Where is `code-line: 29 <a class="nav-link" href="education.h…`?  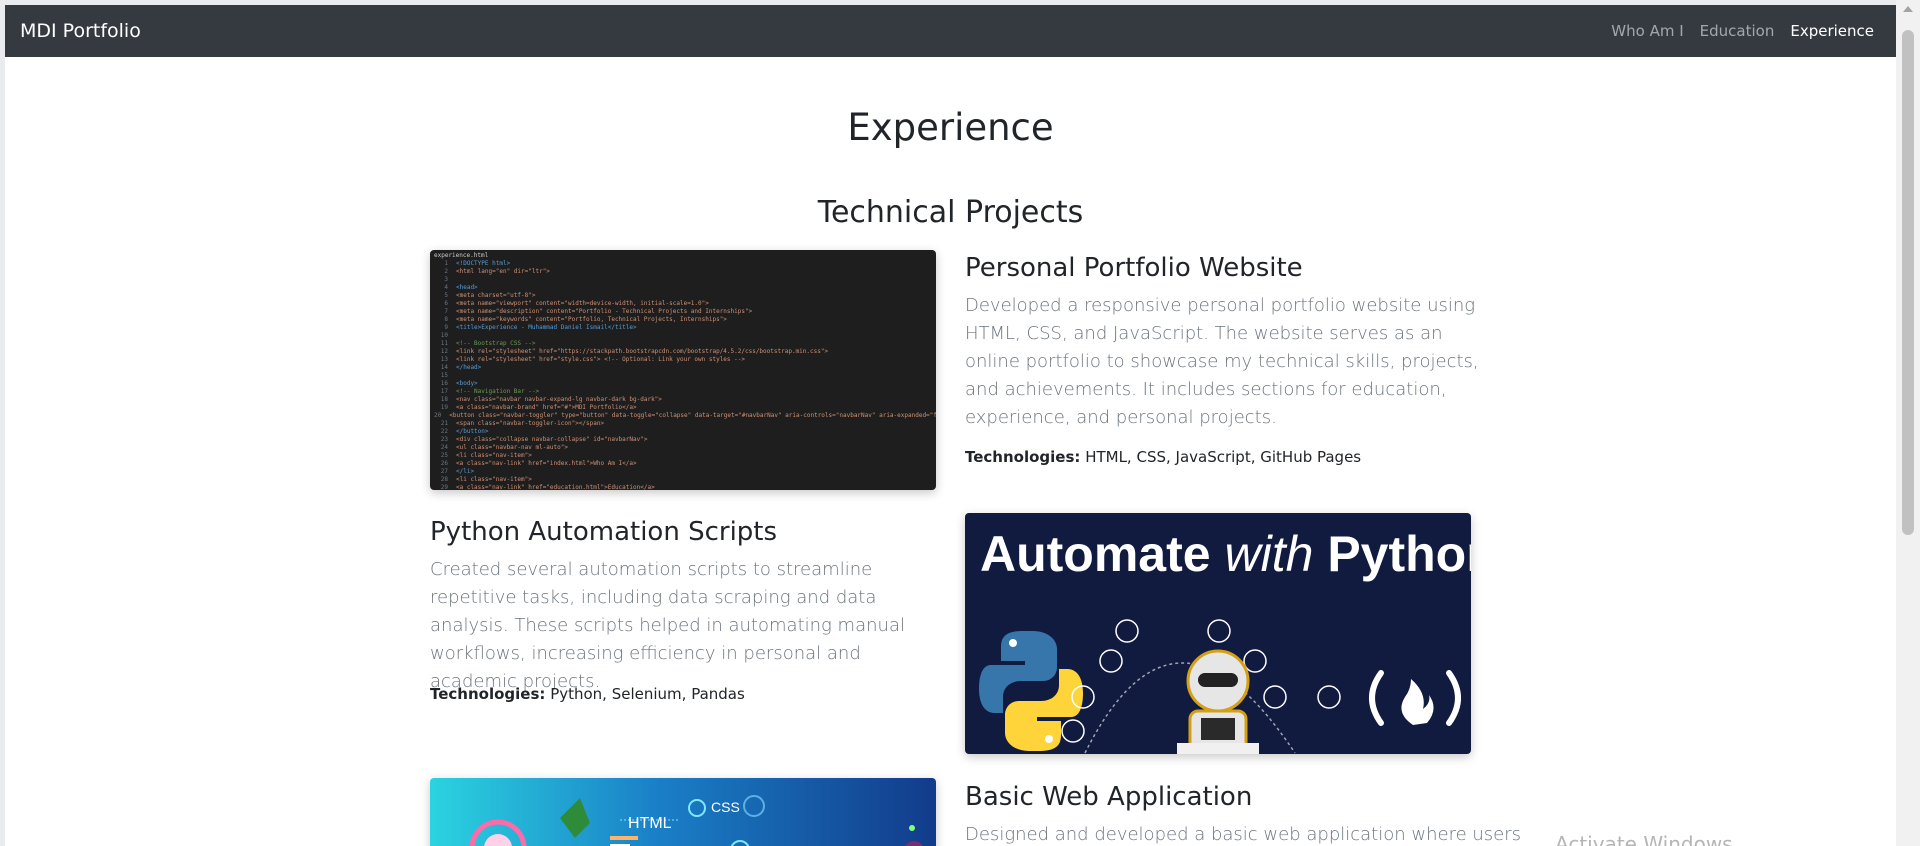
code-line: 29 <a class="nav-link" href="education.h… is located at coordinates (547, 487).